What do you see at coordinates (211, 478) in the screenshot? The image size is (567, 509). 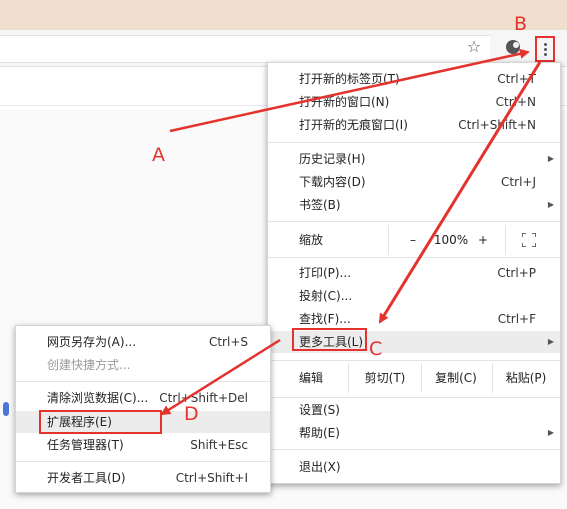 I see `menu-item-shortcut: Ctrl+Shift+I` at bounding box center [211, 478].